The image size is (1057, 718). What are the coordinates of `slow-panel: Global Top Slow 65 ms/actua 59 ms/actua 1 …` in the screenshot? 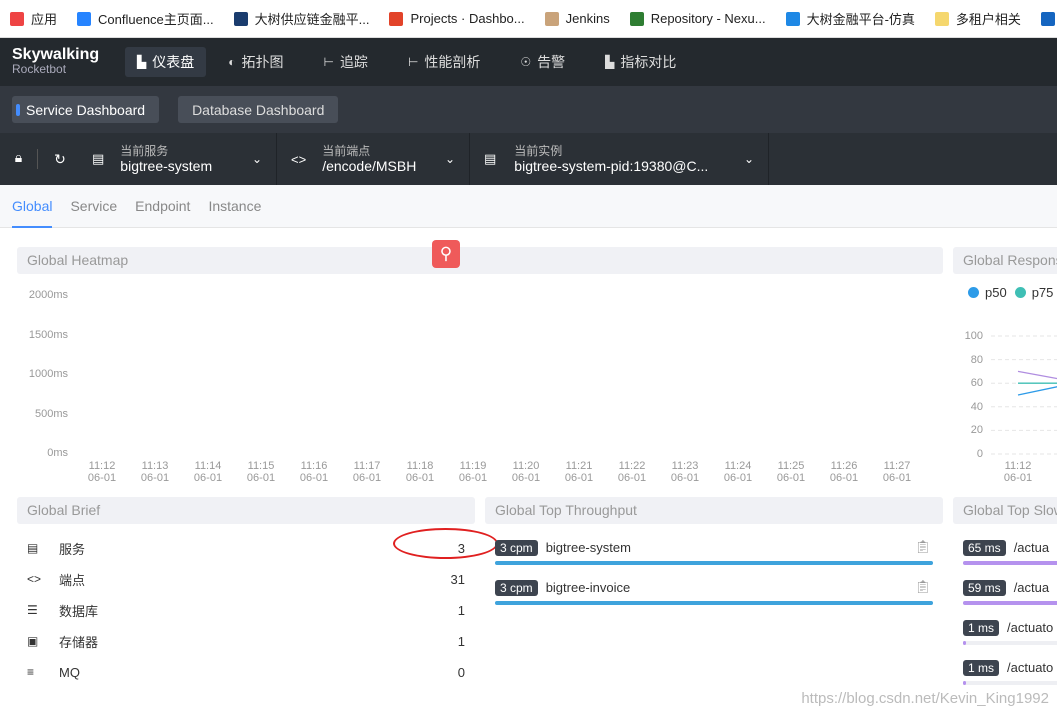 It's located at (1005, 597).